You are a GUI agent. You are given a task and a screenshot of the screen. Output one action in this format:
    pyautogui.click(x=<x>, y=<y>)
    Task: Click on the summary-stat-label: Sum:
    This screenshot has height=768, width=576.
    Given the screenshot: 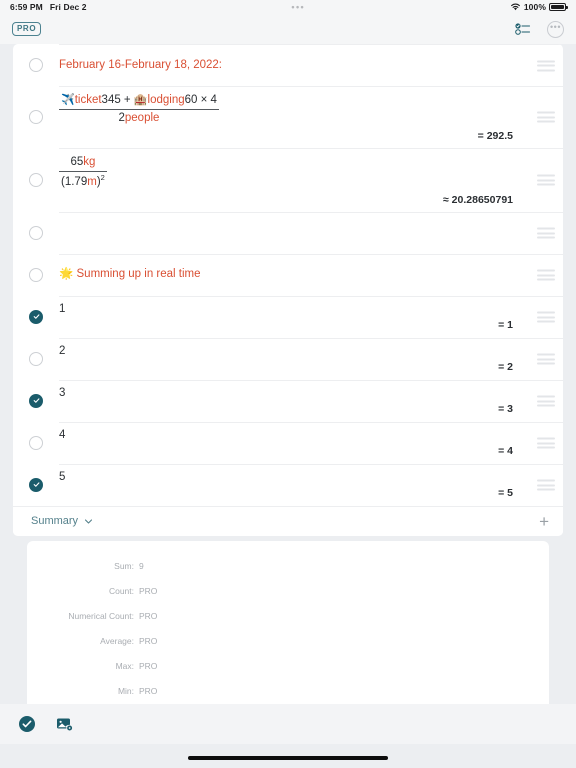 What is the action you would take?
    pyautogui.click(x=124, y=565)
    